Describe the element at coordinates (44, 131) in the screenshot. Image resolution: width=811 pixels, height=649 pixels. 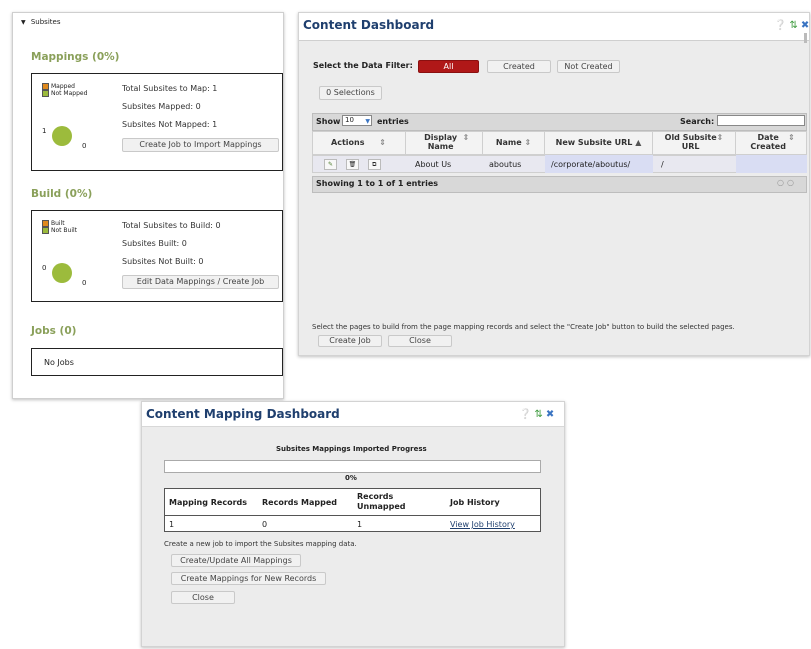
I see `pie-label-left: 1` at that location.